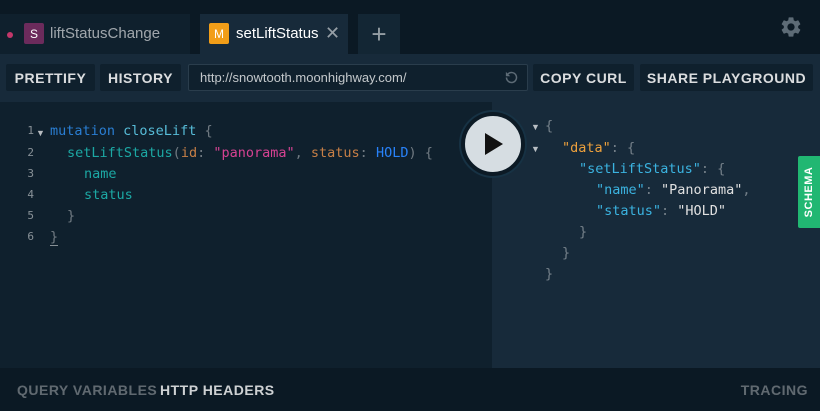 The image size is (820, 411). What do you see at coordinates (217, 390) in the screenshot?
I see `http-headers-tab: HTTP HEADERS` at bounding box center [217, 390].